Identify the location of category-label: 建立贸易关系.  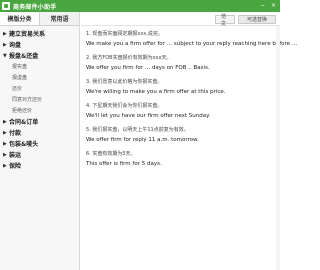
(27, 34).